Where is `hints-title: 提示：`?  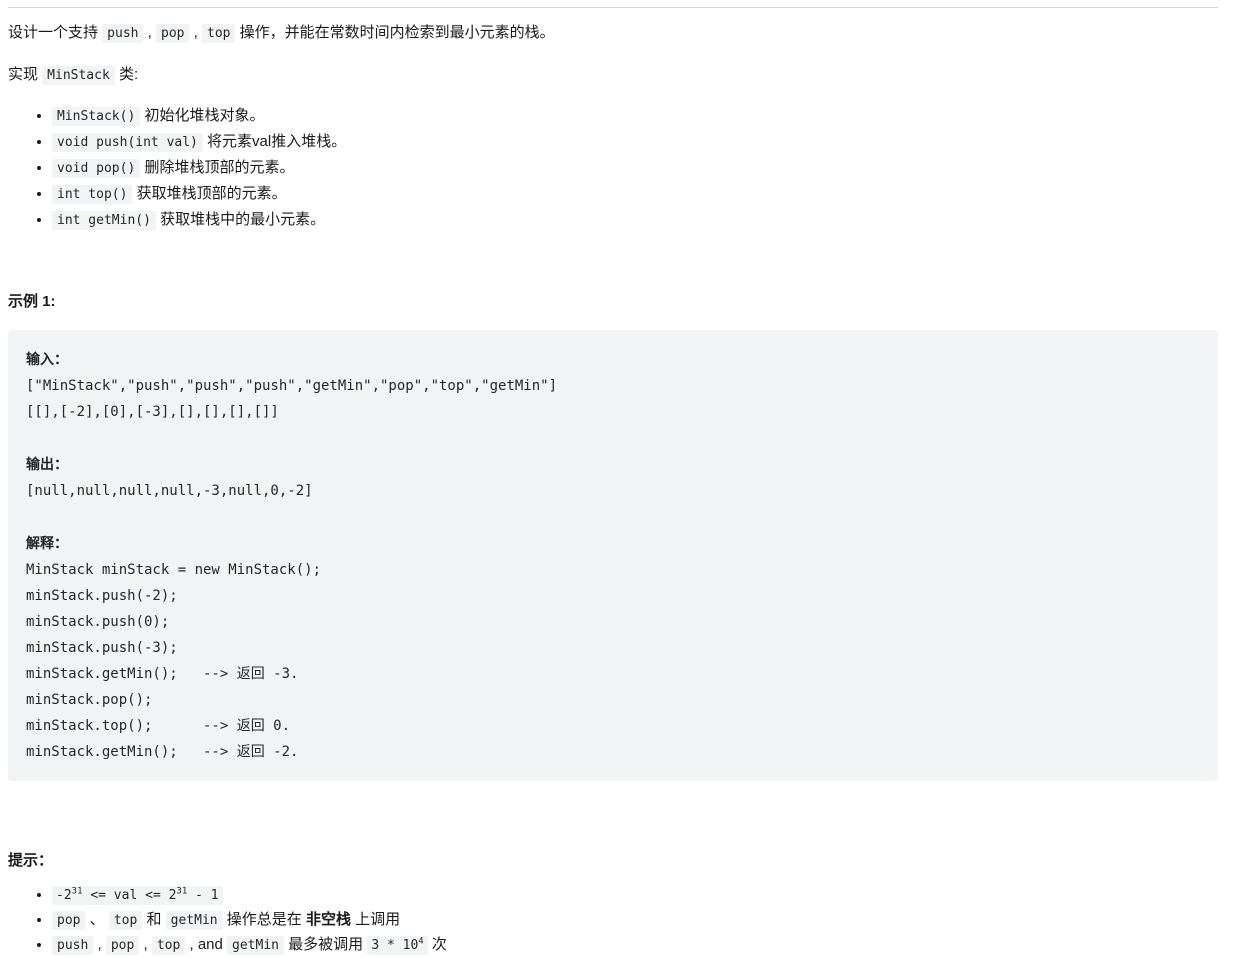 hints-title: 提示： is located at coordinates (31, 860).